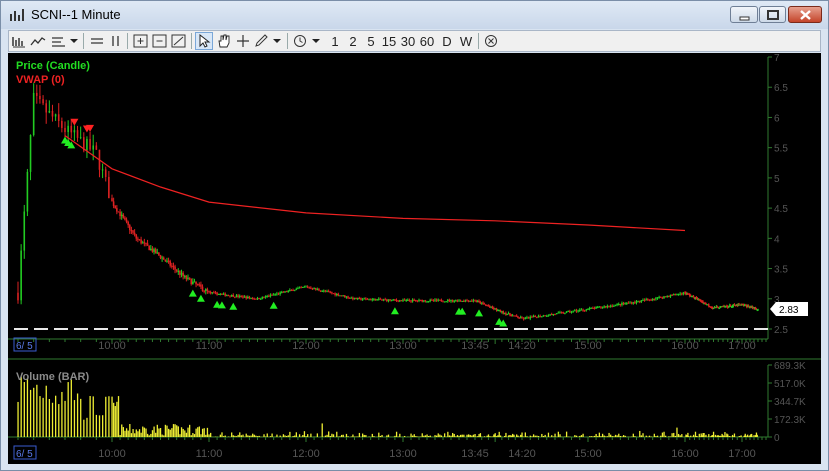  Describe the element at coordinates (19, 41) in the screenshot. I see `chart-type-icon` at that location.